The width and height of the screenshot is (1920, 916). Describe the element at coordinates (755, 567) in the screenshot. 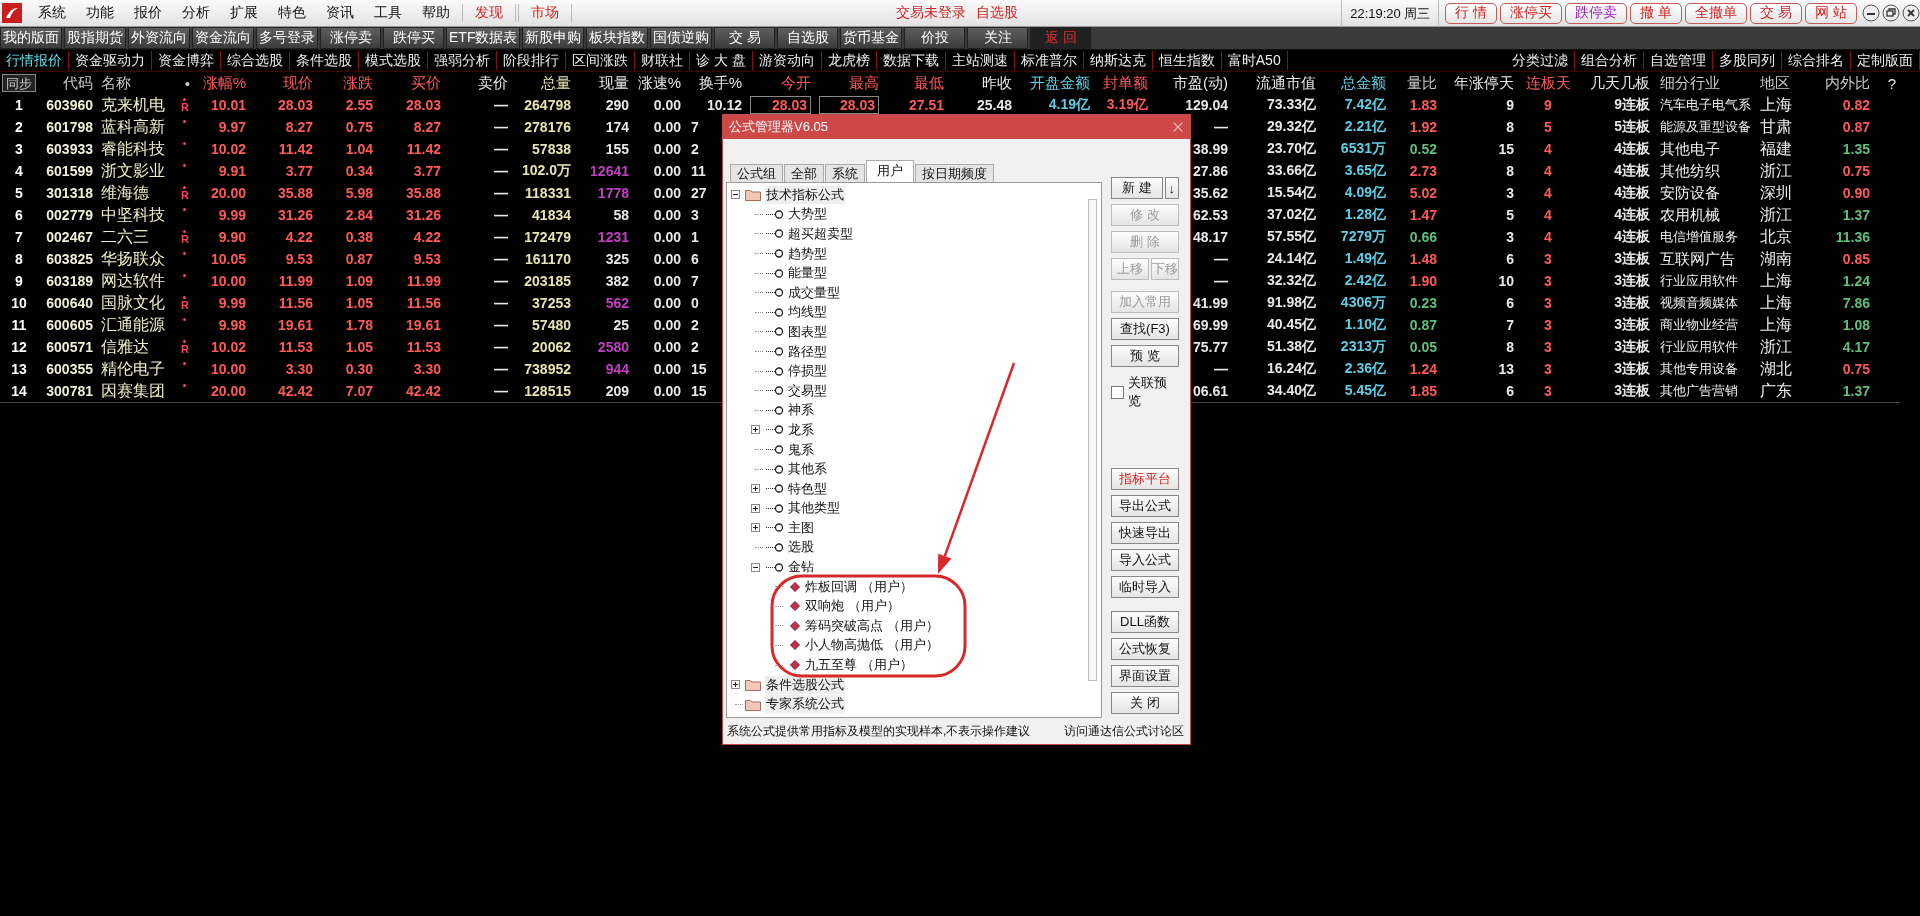

I see `collapse-icon` at that location.